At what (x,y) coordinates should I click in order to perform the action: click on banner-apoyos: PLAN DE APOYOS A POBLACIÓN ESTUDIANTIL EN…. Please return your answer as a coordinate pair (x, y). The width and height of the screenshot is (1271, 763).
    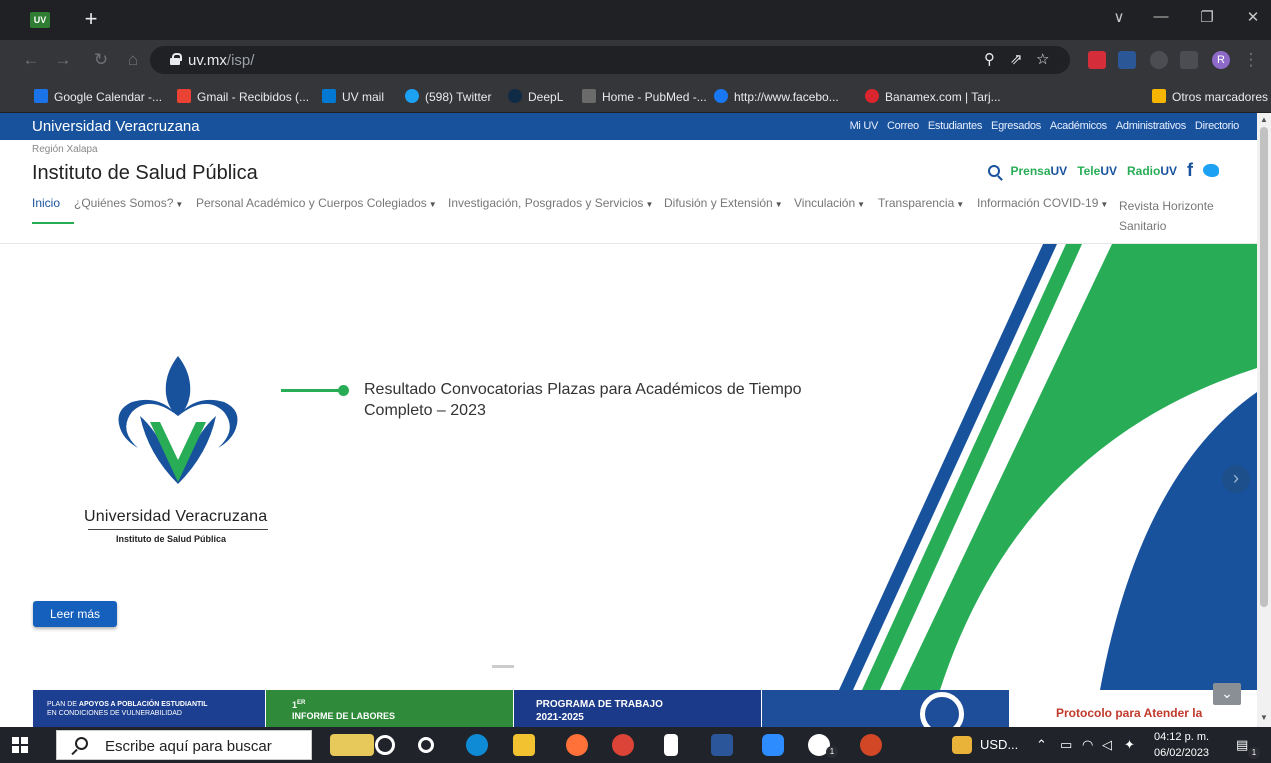
    Looking at the image, I should click on (149, 708).